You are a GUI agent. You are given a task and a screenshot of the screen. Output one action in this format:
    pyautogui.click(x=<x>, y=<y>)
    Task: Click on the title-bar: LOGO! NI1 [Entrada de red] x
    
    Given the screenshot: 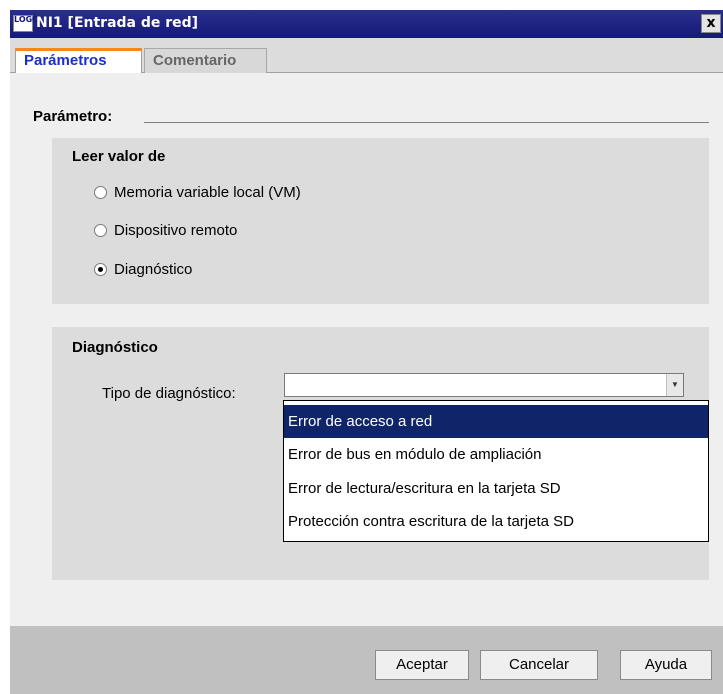 What is the action you would take?
    pyautogui.click(x=366, y=24)
    